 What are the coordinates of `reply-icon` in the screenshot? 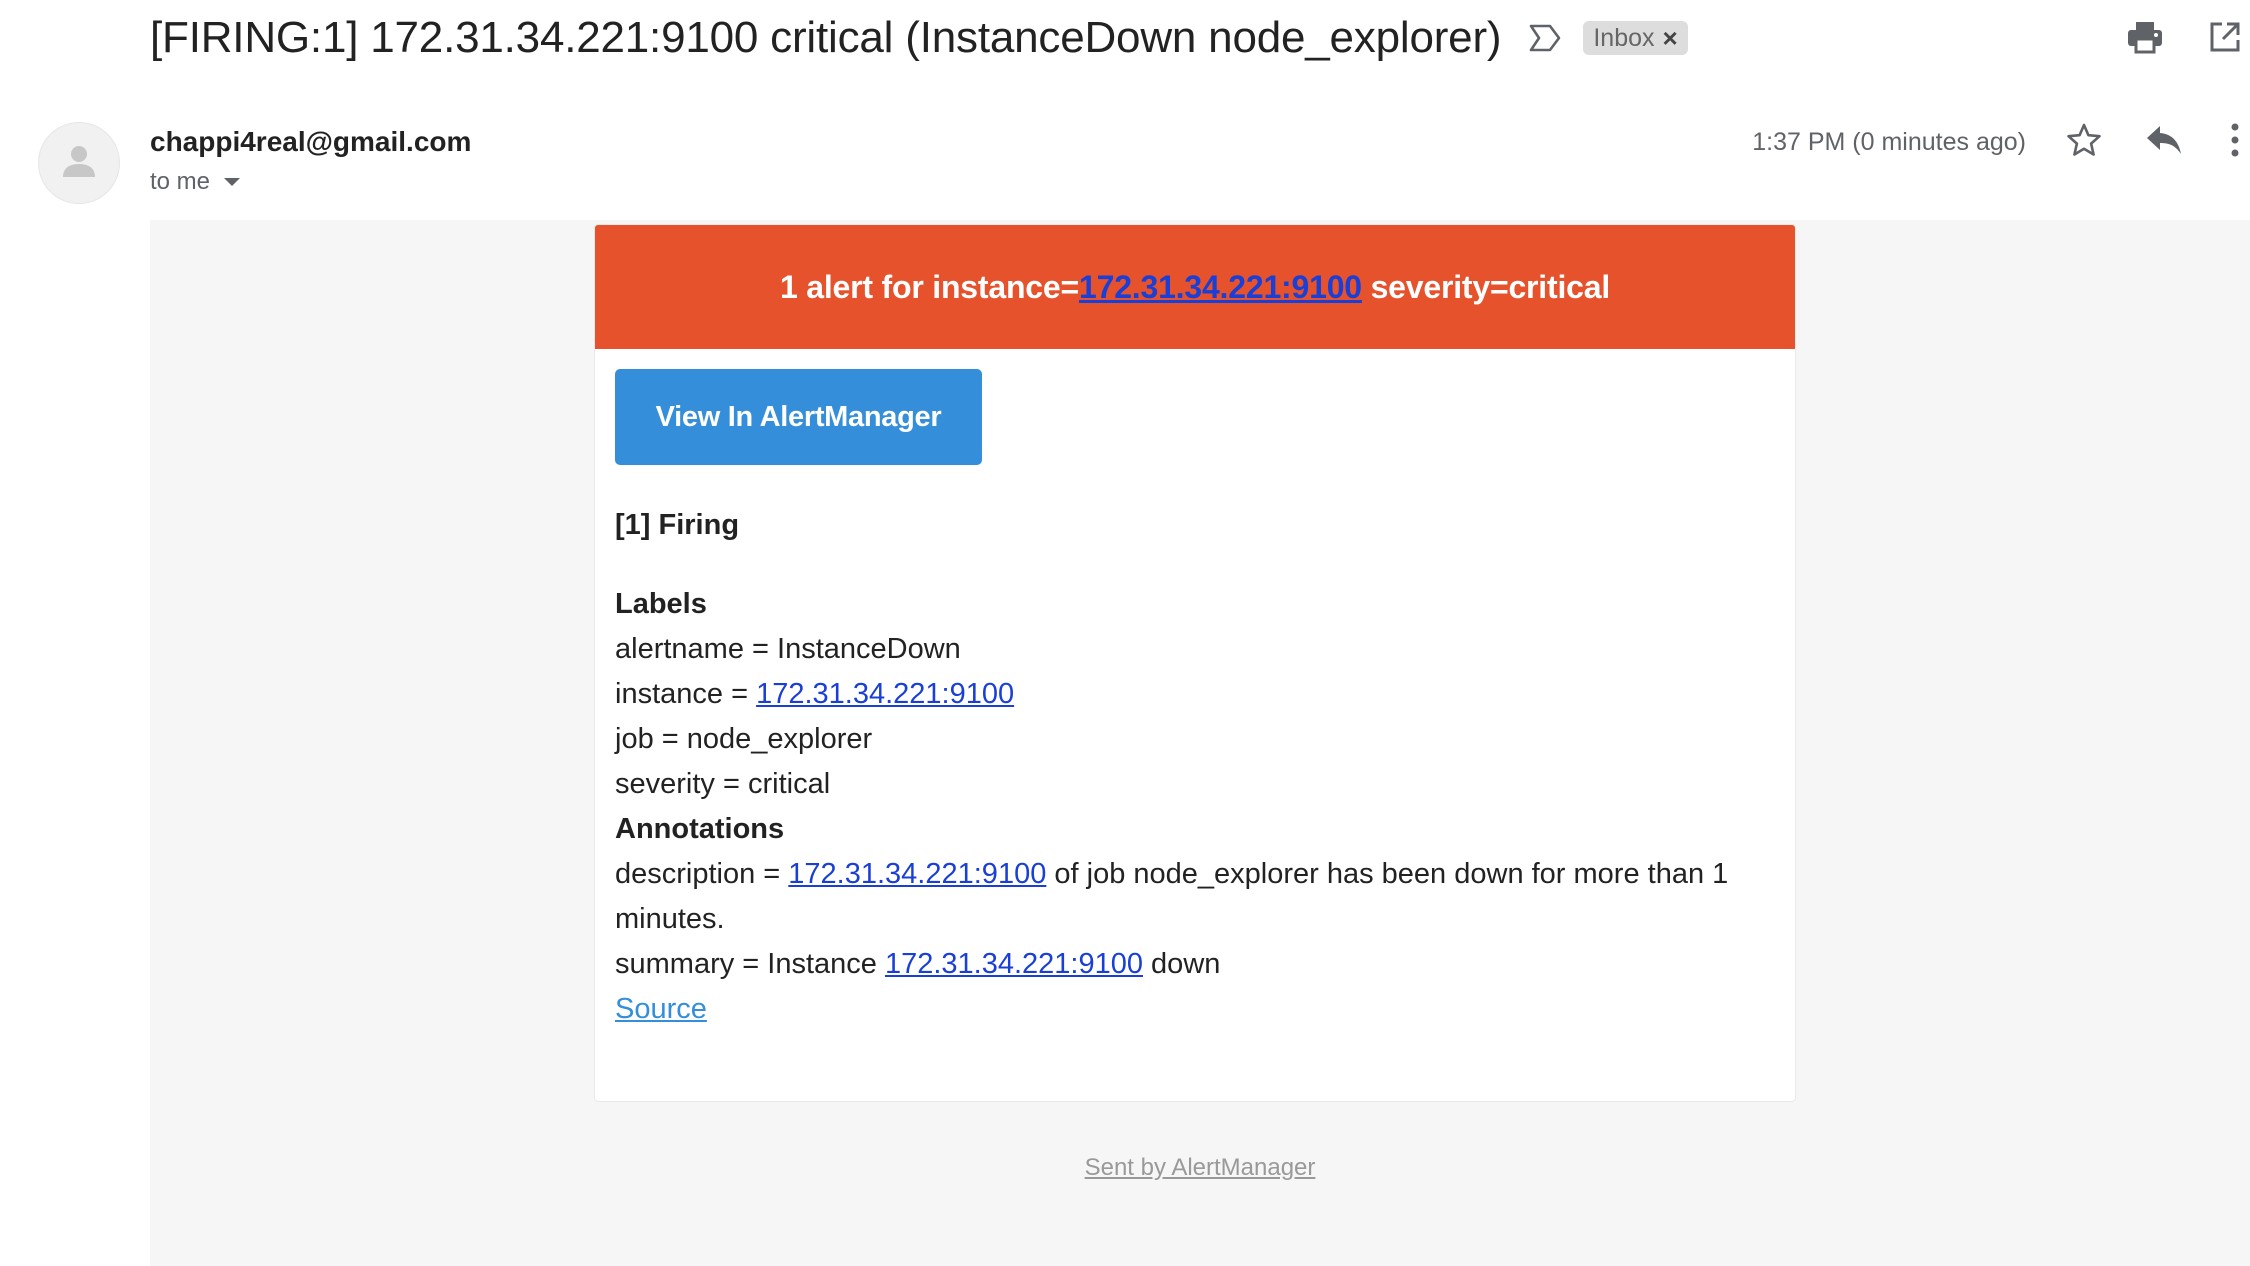 It's located at (2164, 142).